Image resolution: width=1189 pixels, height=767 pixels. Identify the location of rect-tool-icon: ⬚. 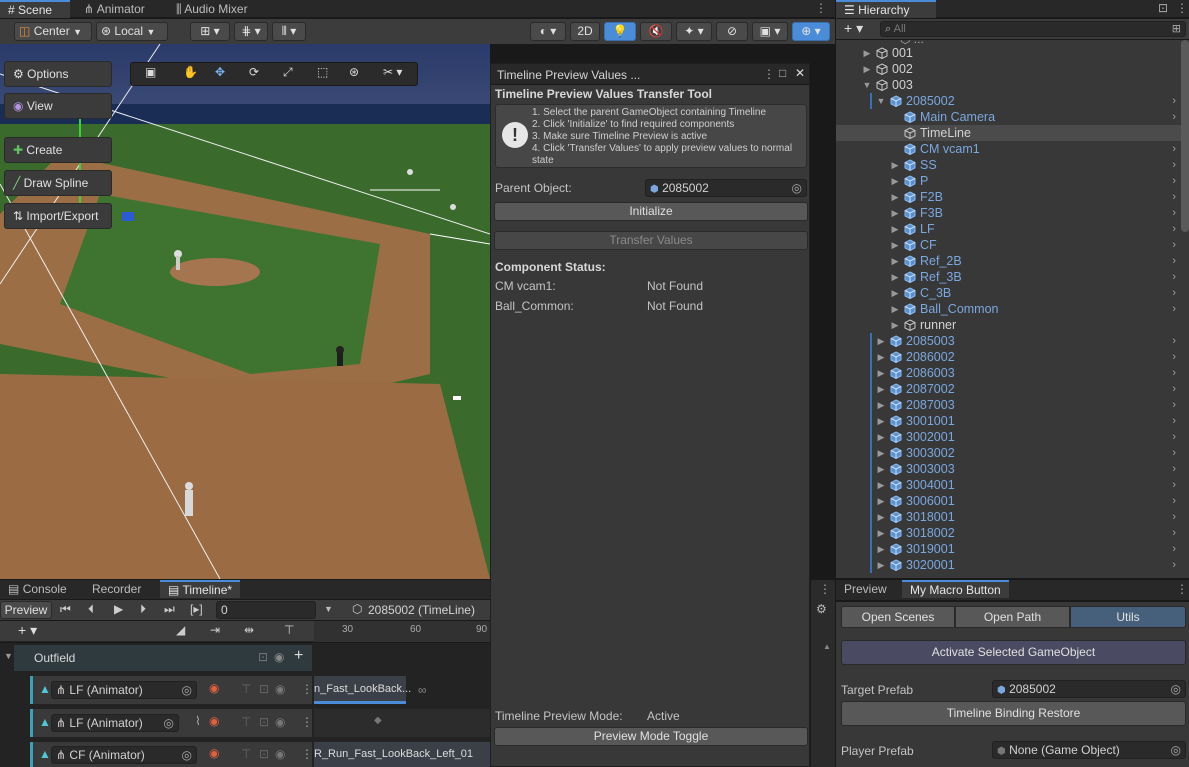
(322, 72).